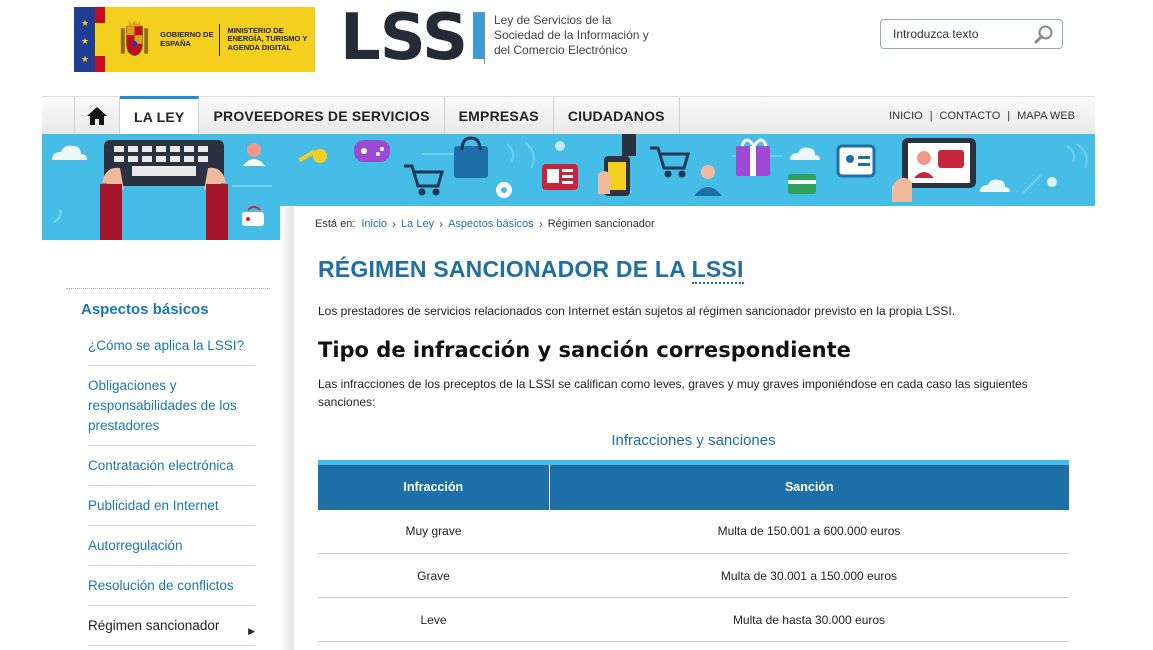 The image size is (1153, 650). What do you see at coordinates (253, 216) in the screenshot?
I see `router-icon` at bounding box center [253, 216].